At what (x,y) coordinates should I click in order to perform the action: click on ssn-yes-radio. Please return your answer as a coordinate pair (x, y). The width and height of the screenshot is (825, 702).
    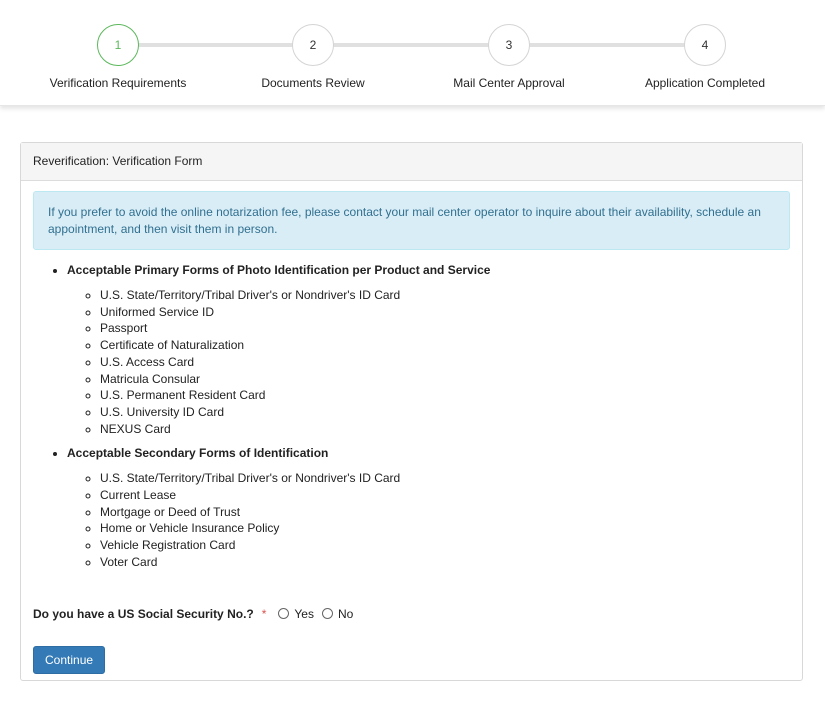
    Looking at the image, I should click on (284, 614).